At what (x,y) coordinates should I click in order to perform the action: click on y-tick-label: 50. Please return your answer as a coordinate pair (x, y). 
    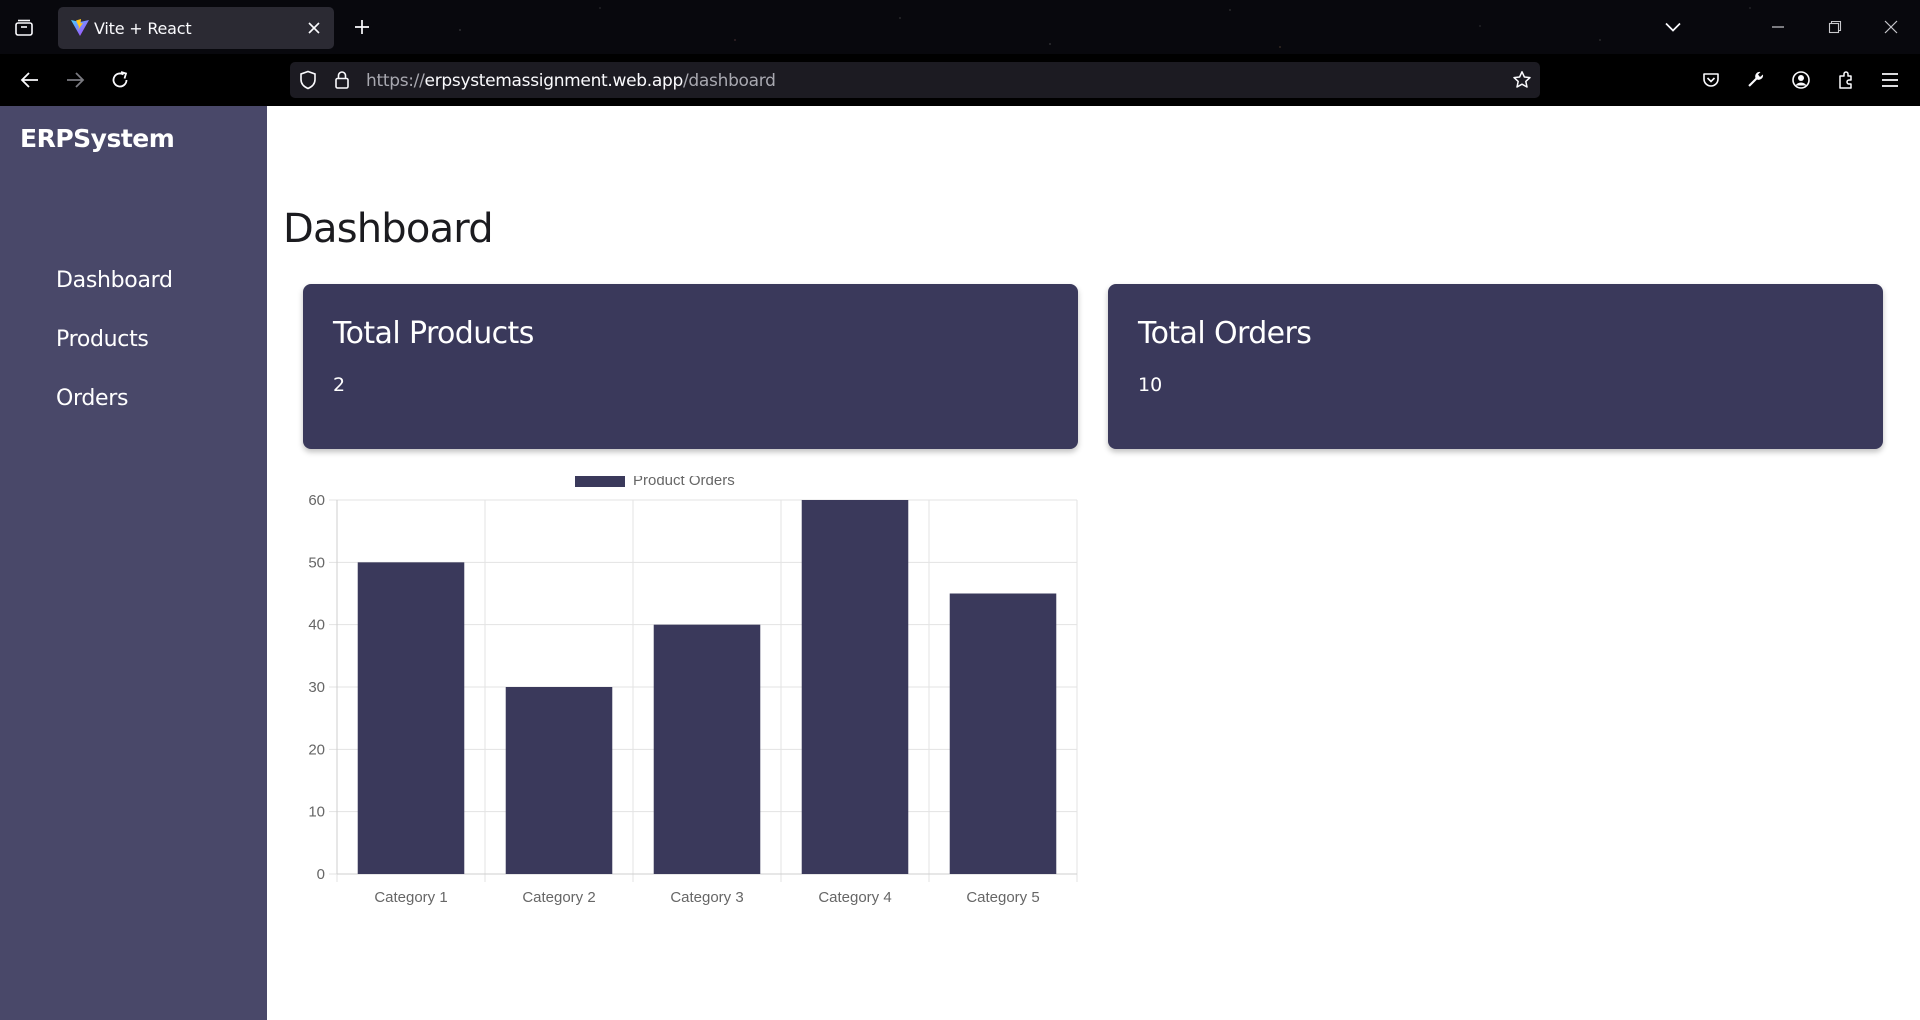
    Looking at the image, I should click on (316, 562).